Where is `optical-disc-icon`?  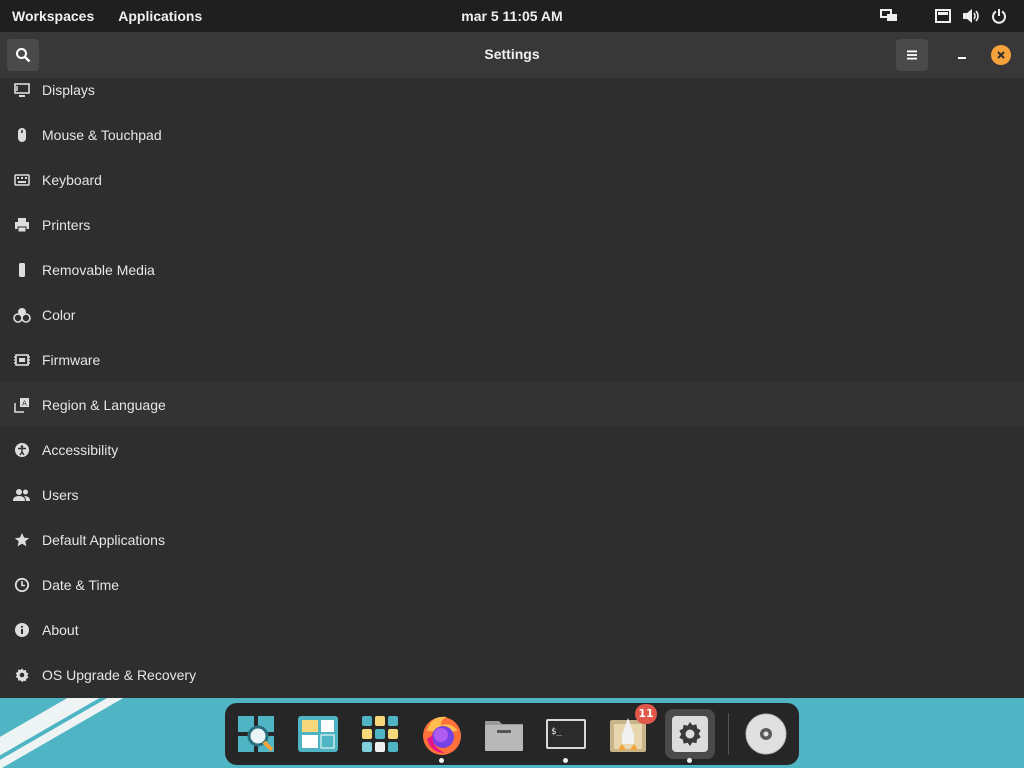 optical-disc-icon is located at coordinates (766, 734).